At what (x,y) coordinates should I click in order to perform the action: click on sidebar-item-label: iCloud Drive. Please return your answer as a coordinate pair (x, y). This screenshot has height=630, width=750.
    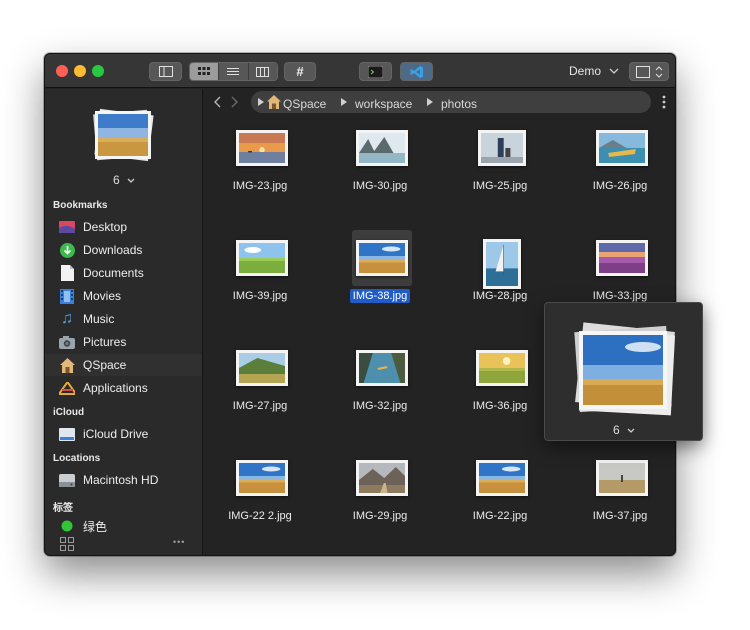
    Looking at the image, I should click on (116, 434).